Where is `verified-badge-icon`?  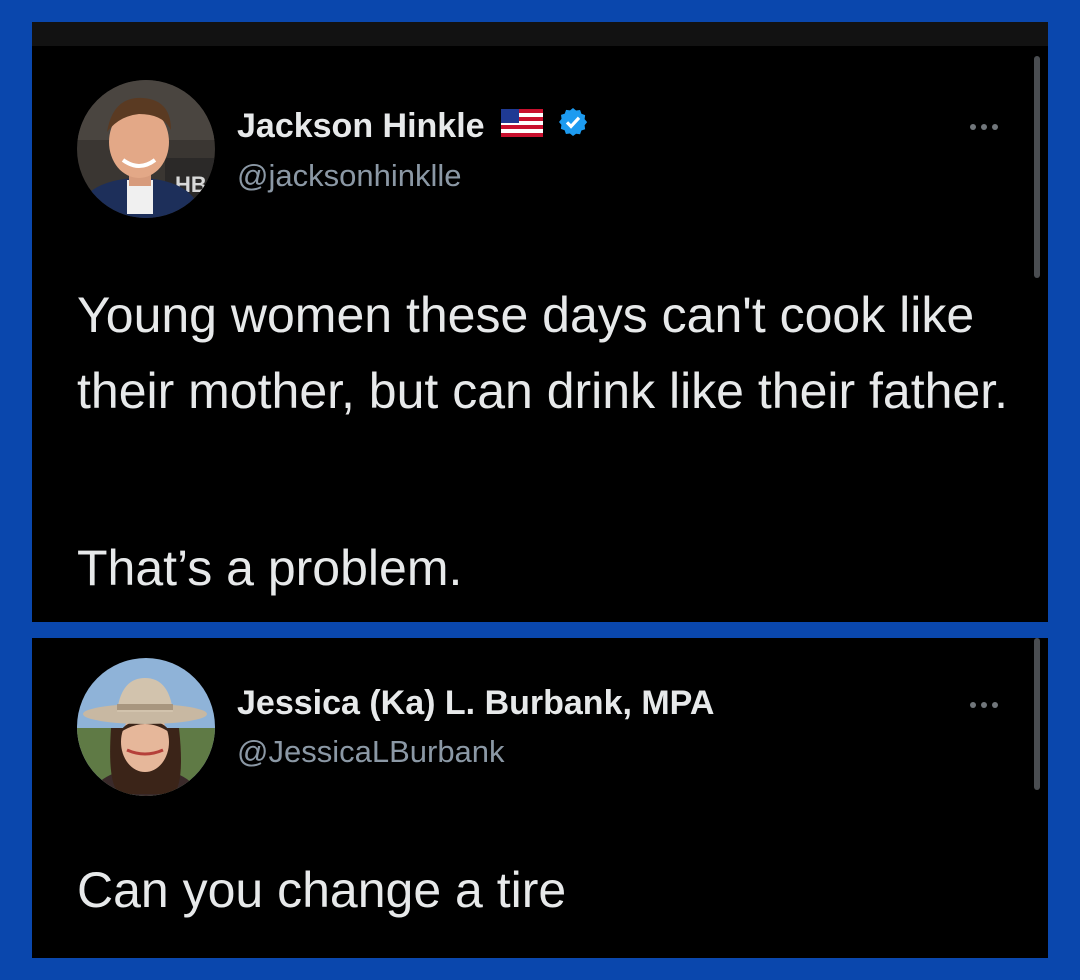 verified-badge-icon is located at coordinates (573, 126).